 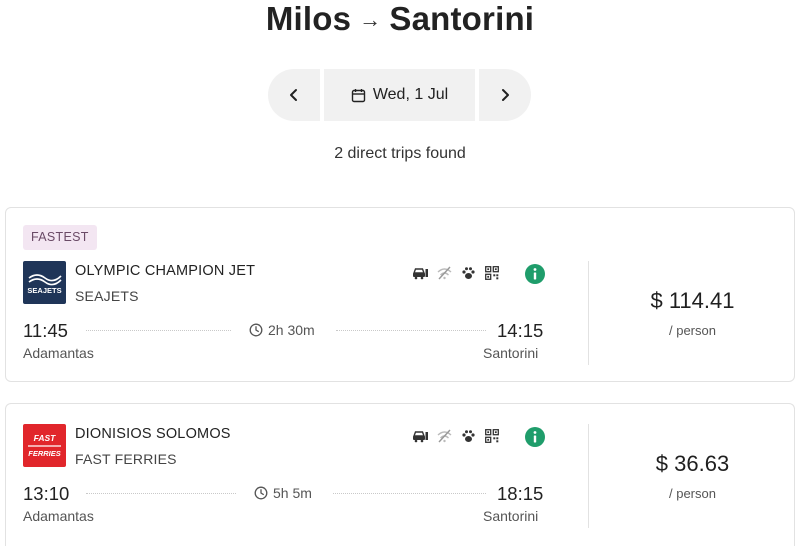 I want to click on route-title: Milos → Santorini, so click(x=400, y=21).